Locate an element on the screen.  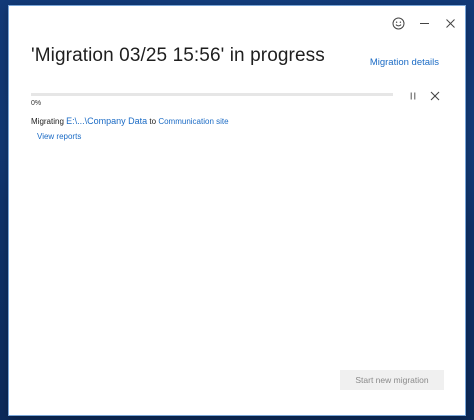
connector-label: to is located at coordinates (153, 121).